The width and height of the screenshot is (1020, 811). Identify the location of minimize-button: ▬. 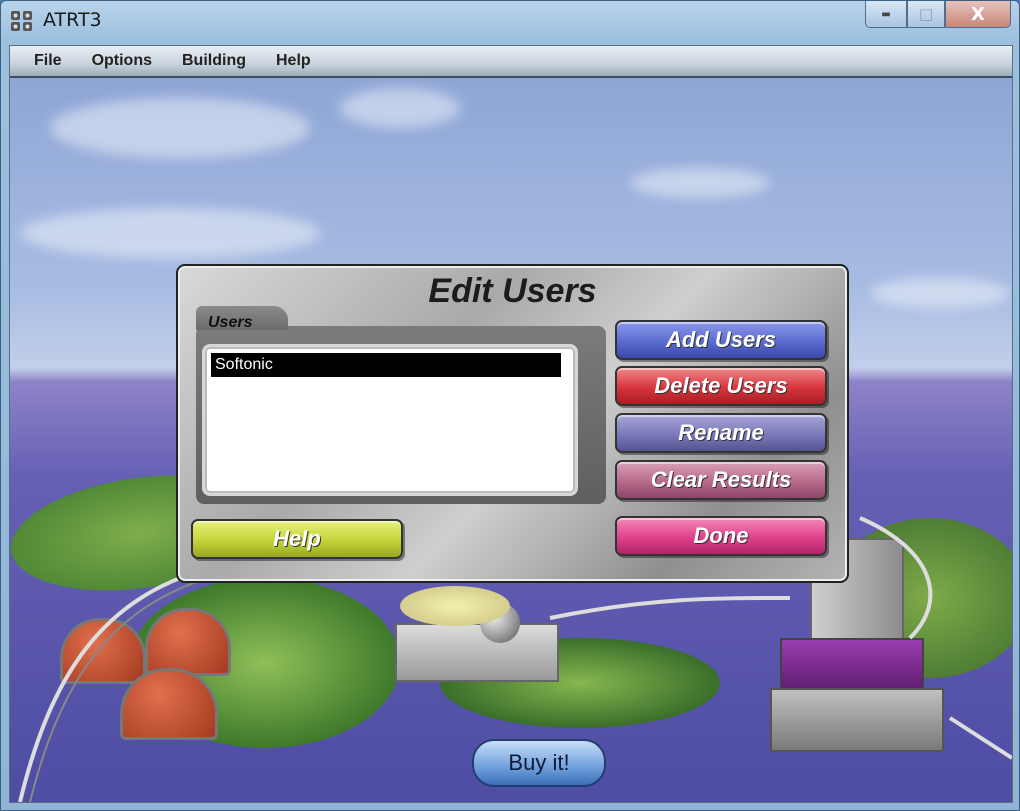
(886, 14).